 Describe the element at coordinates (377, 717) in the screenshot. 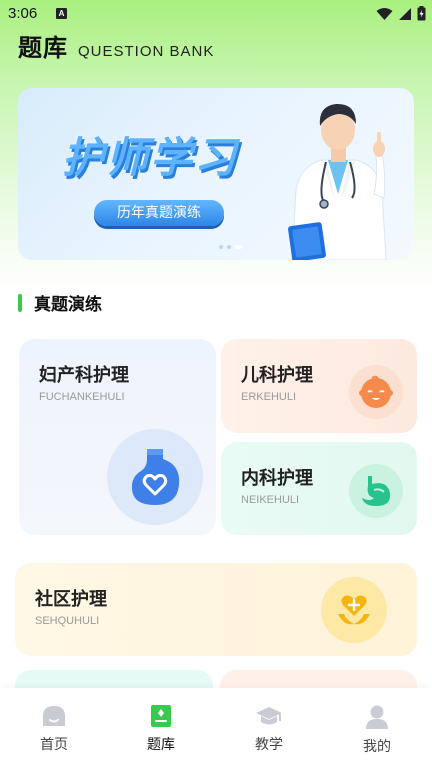

I see `profile-icon` at that location.